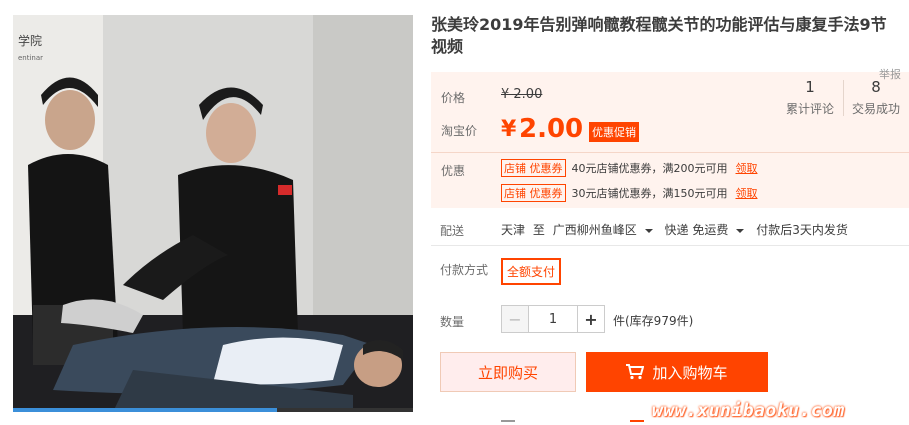 The height and width of the screenshot is (425, 909). What do you see at coordinates (453, 171) in the screenshot?
I see `coupon-label: 优惠` at bounding box center [453, 171].